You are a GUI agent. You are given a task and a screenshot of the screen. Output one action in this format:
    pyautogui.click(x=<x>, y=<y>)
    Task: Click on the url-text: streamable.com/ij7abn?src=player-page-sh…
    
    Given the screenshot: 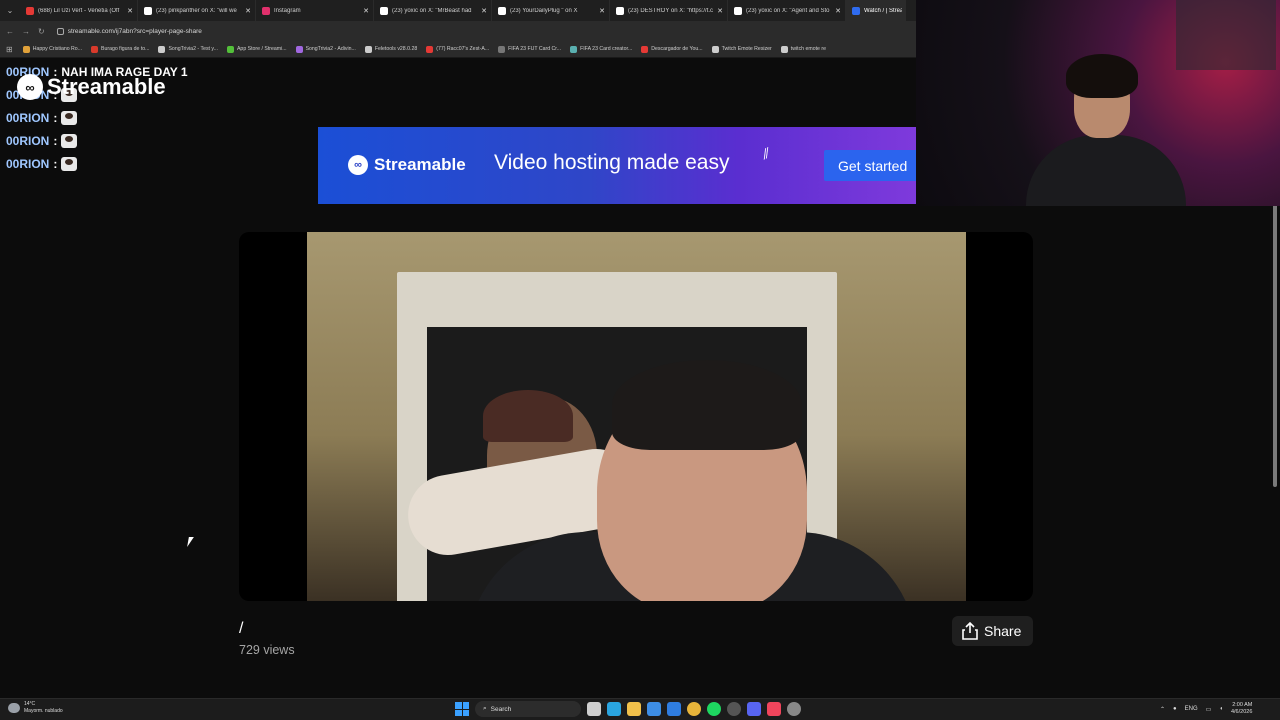 What is the action you would take?
    pyautogui.click(x=134, y=31)
    